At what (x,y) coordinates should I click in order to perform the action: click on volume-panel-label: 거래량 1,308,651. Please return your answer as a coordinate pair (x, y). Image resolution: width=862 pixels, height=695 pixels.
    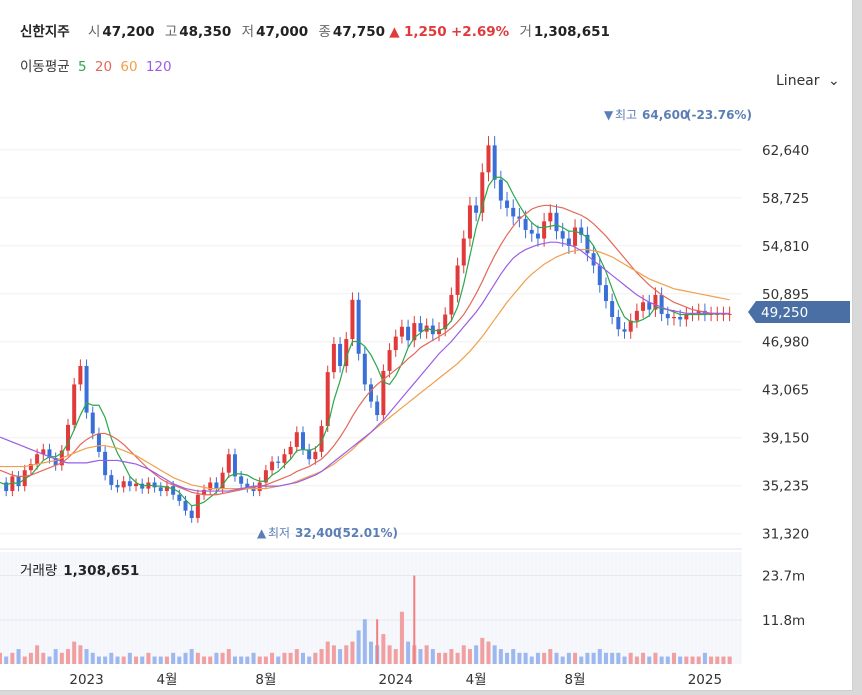
    Looking at the image, I should click on (79, 569).